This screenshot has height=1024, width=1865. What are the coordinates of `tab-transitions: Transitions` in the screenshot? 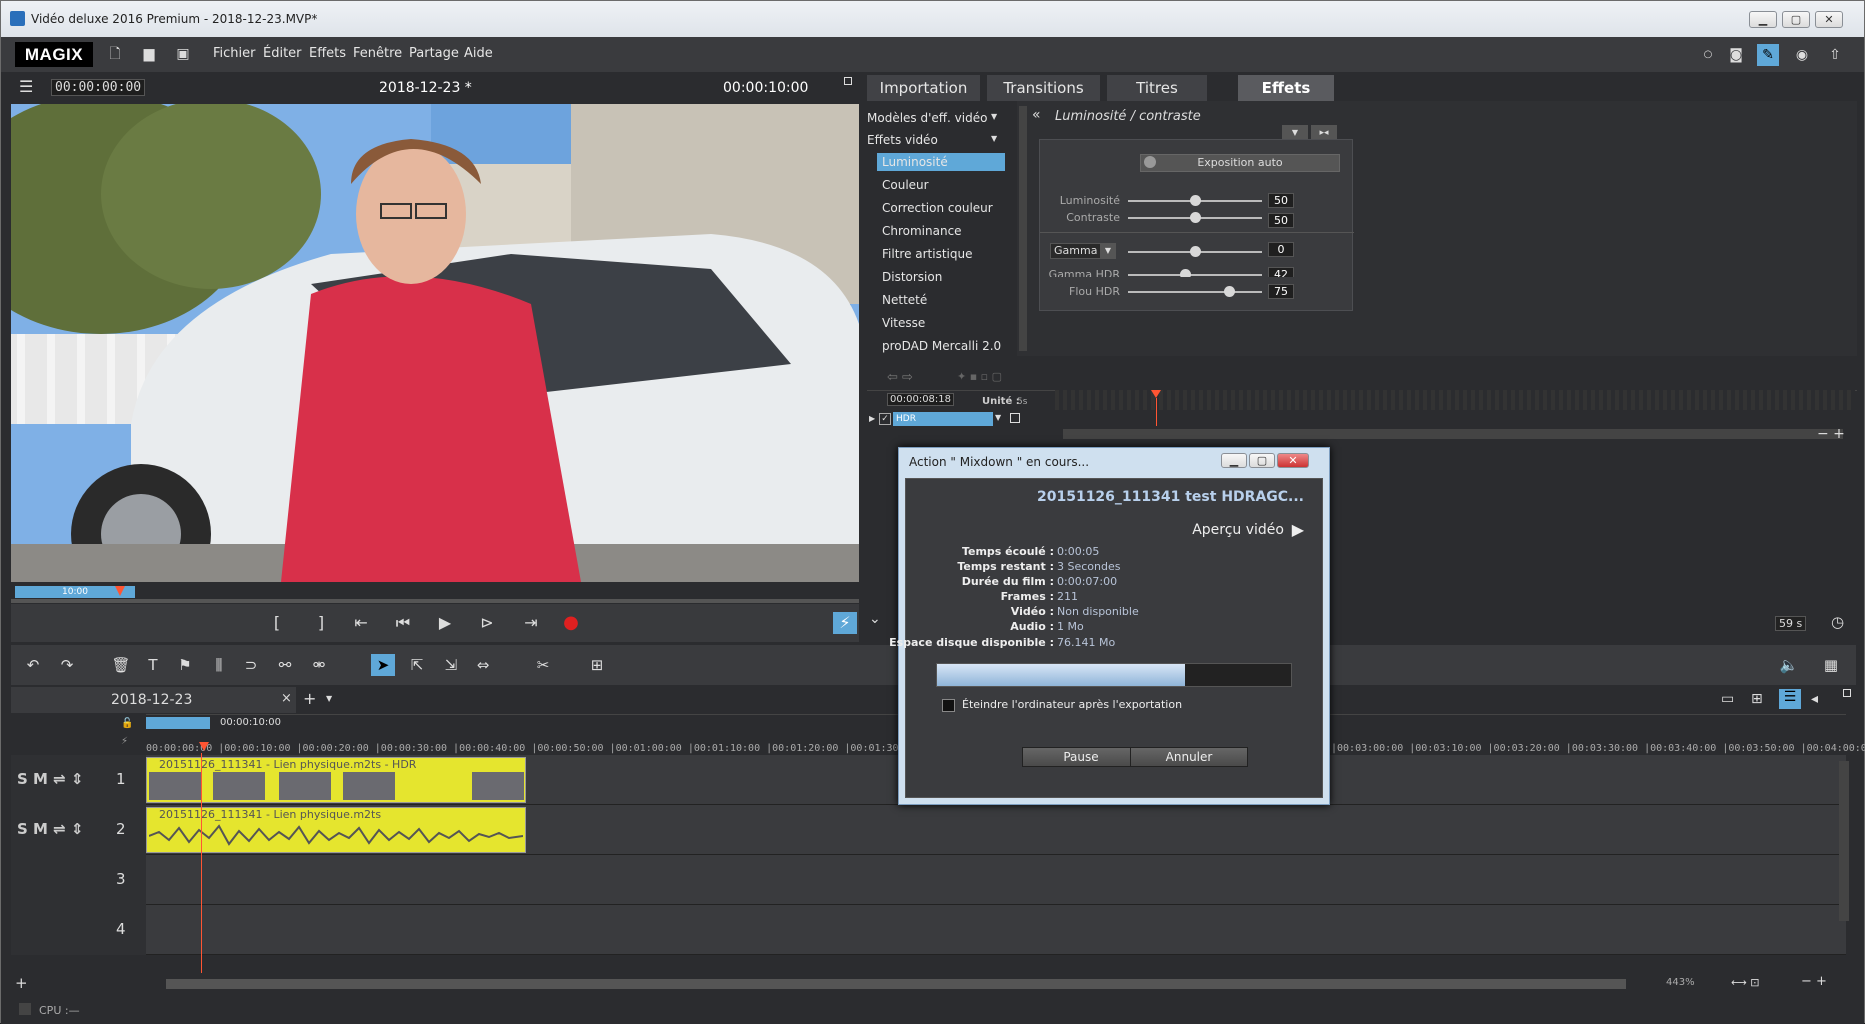 It's located at (1043, 88).